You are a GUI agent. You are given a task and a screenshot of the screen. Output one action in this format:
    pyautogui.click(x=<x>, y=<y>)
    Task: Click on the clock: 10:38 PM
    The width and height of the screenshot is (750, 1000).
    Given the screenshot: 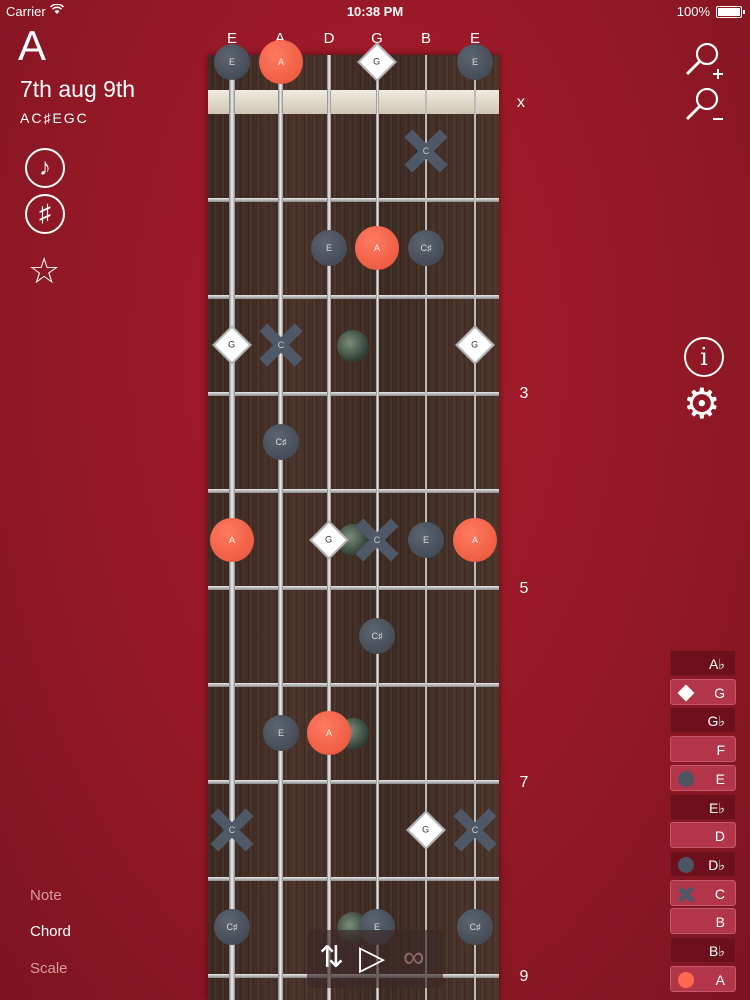 What is the action you would take?
    pyautogui.click(x=375, y=11)
    